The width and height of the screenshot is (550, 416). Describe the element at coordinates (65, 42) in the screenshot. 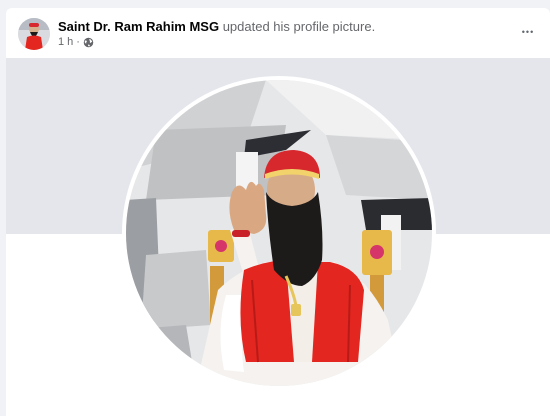

I see `post-timestamp: 1 h` at that location.